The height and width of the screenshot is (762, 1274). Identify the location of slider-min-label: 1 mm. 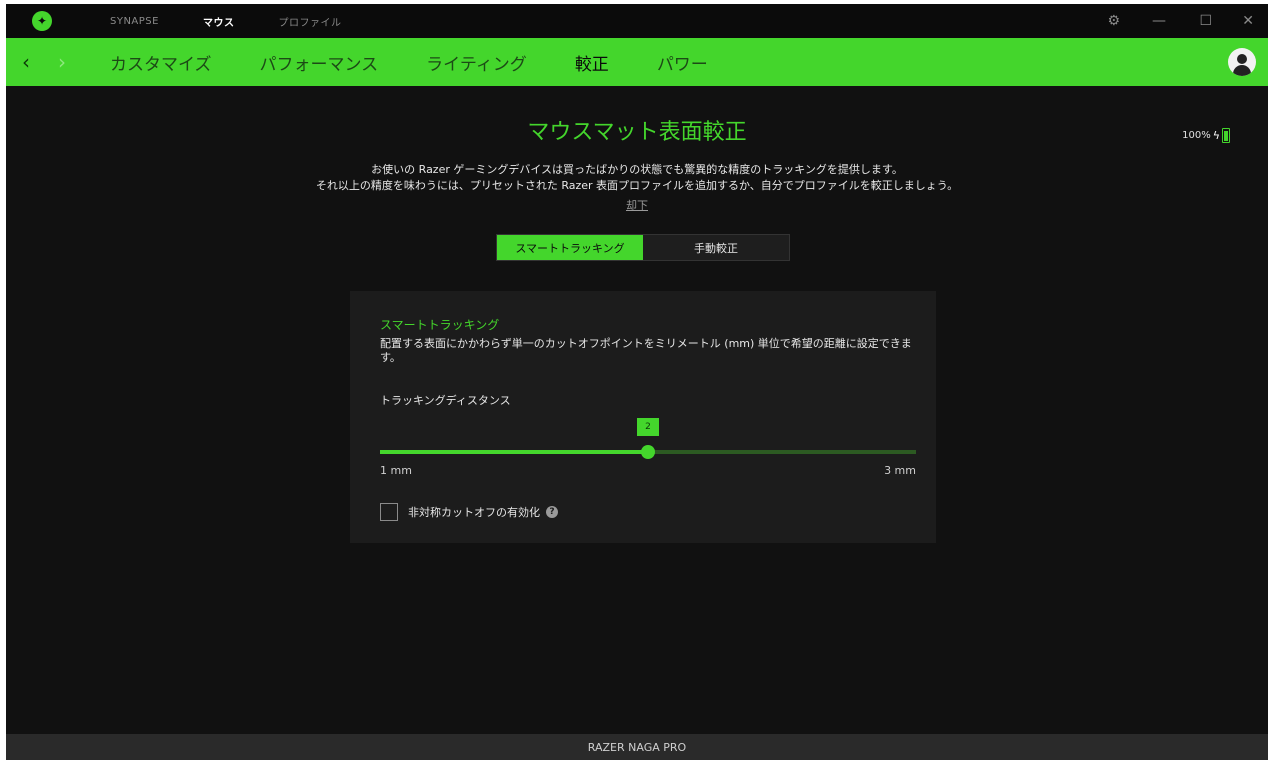
(396, 470).